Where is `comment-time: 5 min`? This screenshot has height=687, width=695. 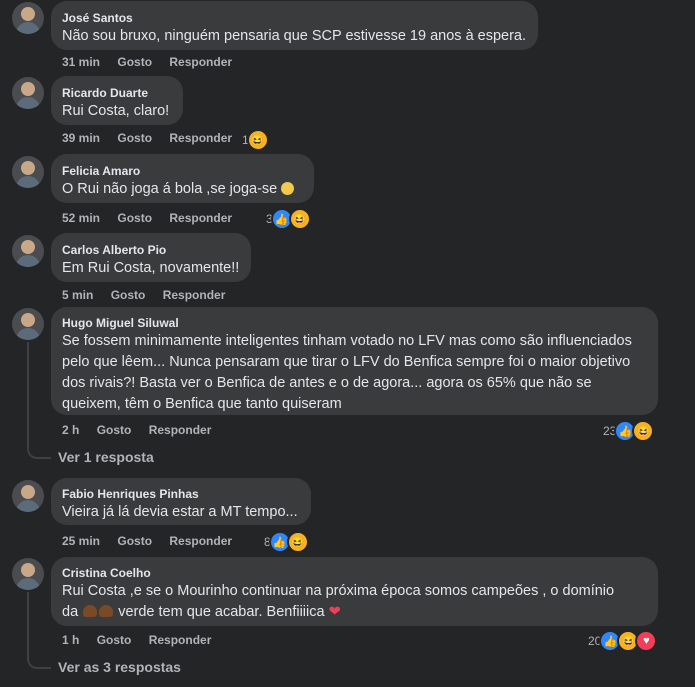
comment-time: 5 min is located at coordinates (77, 295).